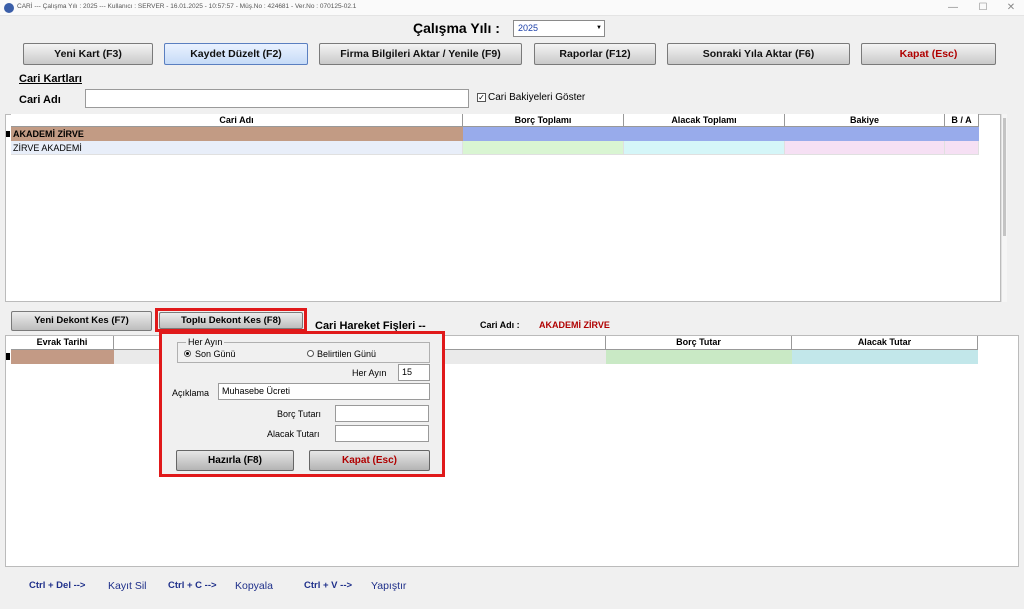 This screenshot has width=1024, height=609. What do you see at coordinates (721, 134) in the screenshot?
I see `table-cell-selected` at bounding box center [721, 134].